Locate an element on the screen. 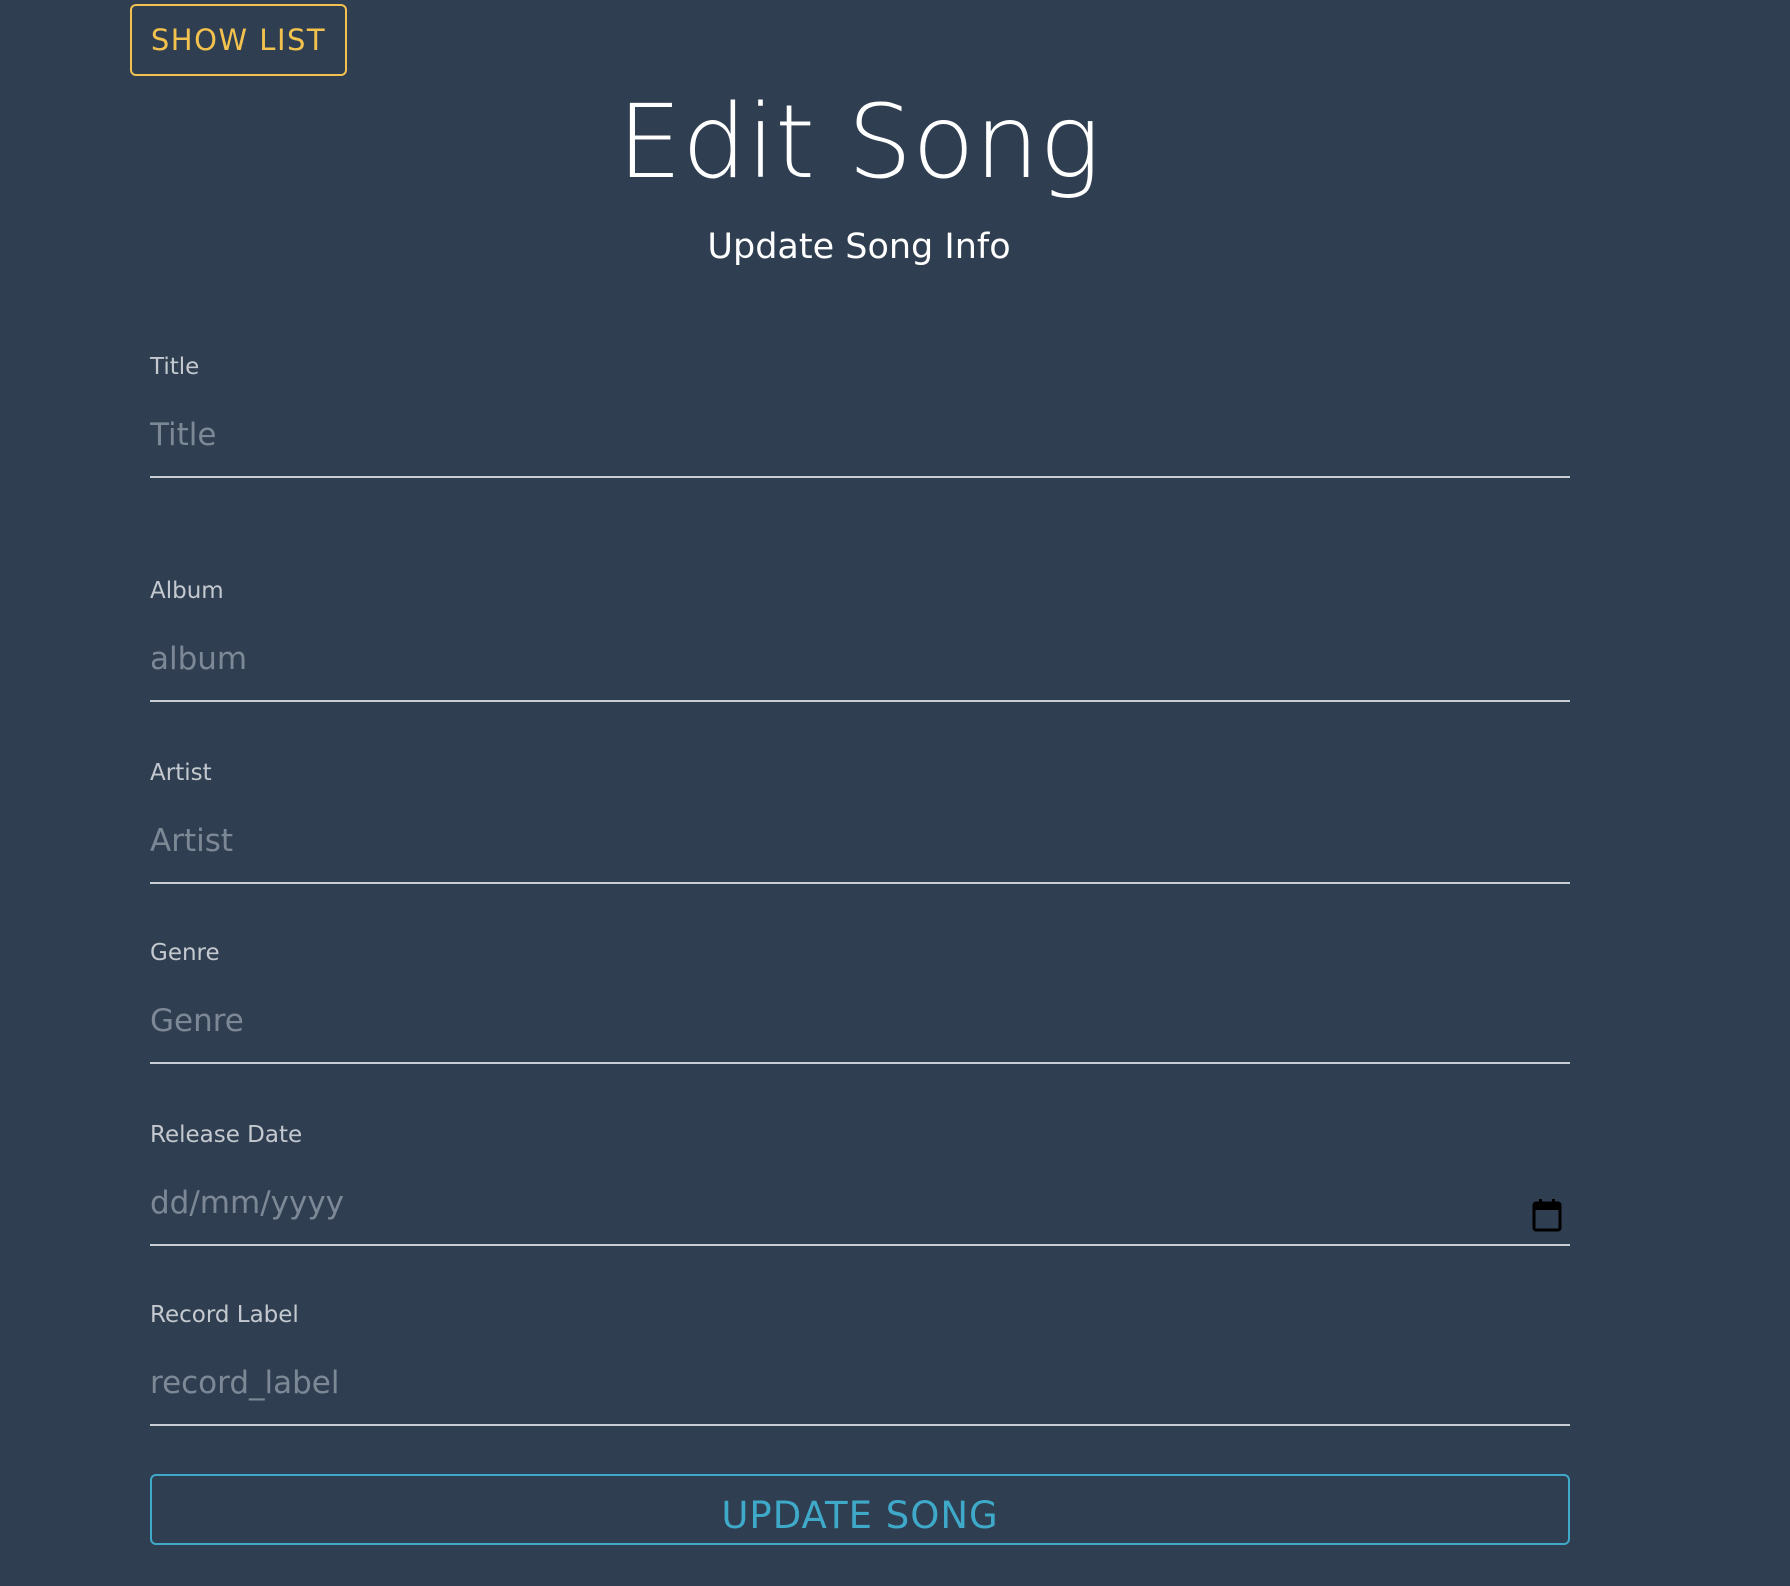 The width and height of the screenshot is (1790, 1586). record-label-input is located at coordinates (860, 1384).